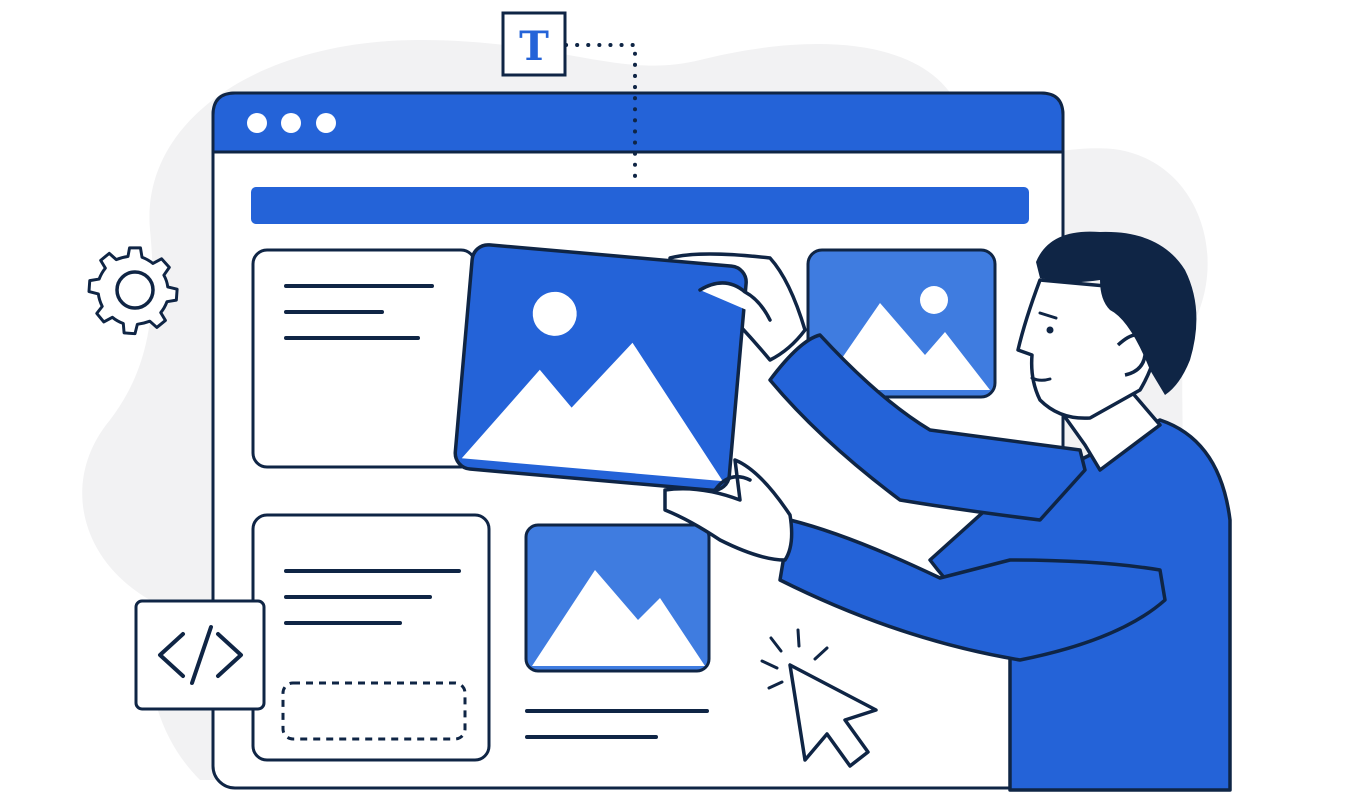 The height and width of the screenshot is (800, 1363). Describe the element at coordinates (640, 205) in the screenshot. I see `header-bar` at that location.